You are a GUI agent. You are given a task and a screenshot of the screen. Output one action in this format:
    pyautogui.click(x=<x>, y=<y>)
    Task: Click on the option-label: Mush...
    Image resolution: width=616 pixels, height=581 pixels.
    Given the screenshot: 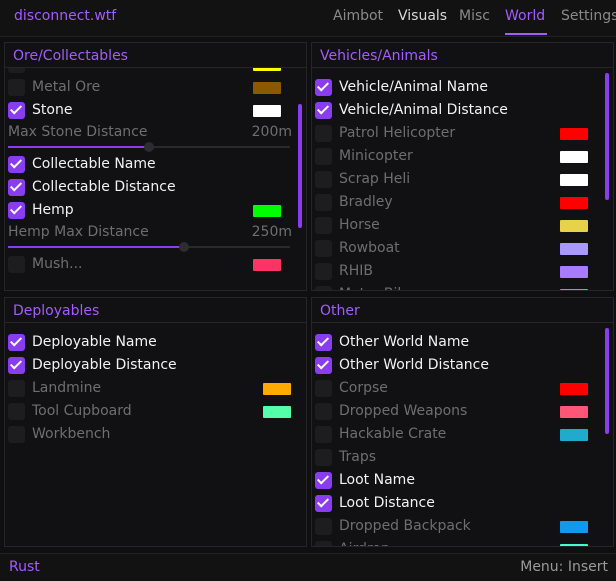 What is the action you would take?
    pyautogui.click(x=57, y=264)
    